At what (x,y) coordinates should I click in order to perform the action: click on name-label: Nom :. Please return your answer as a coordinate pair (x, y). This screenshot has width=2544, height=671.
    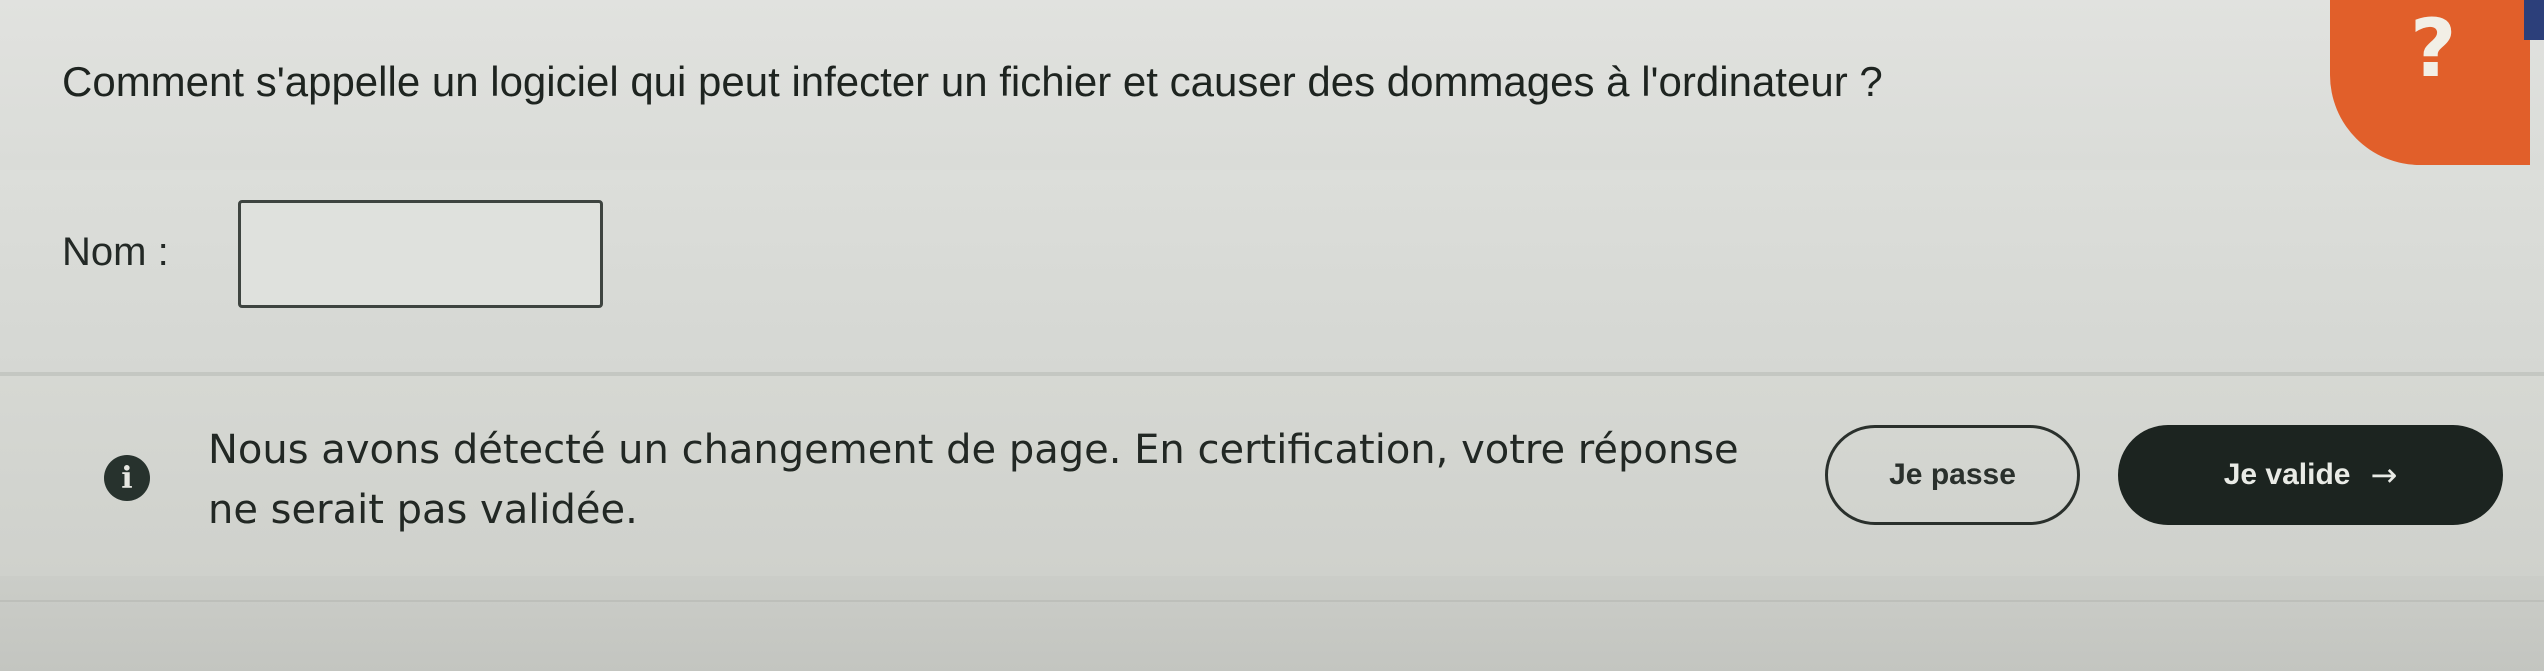
    Looking at the image, I should click on (115, 252).